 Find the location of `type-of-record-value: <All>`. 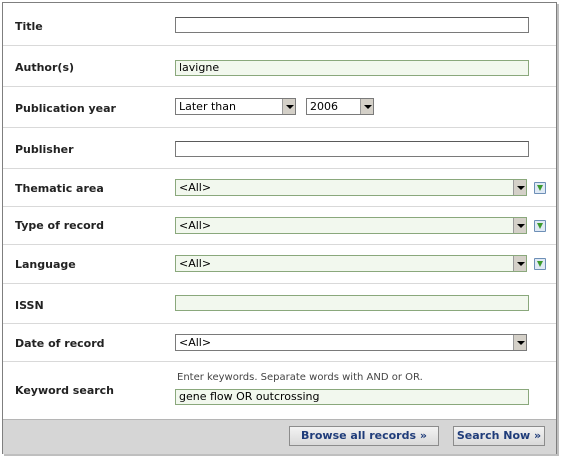

type-of-record-value: <All> is located at coordinates (195, 225).